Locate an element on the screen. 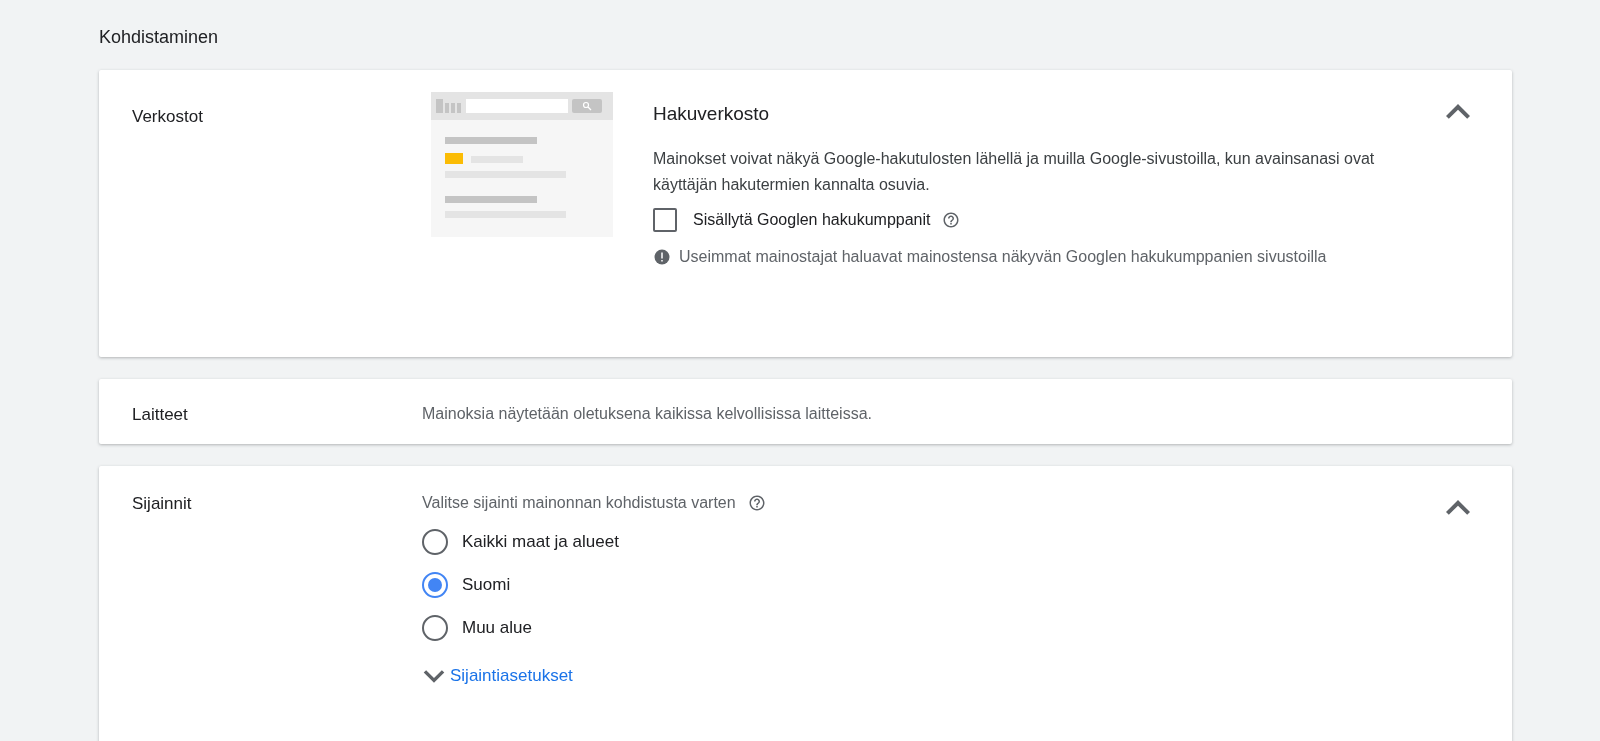 This screenshot has height=741, width=1600. radio-label: Suomi is located at coordinates (486, 585).